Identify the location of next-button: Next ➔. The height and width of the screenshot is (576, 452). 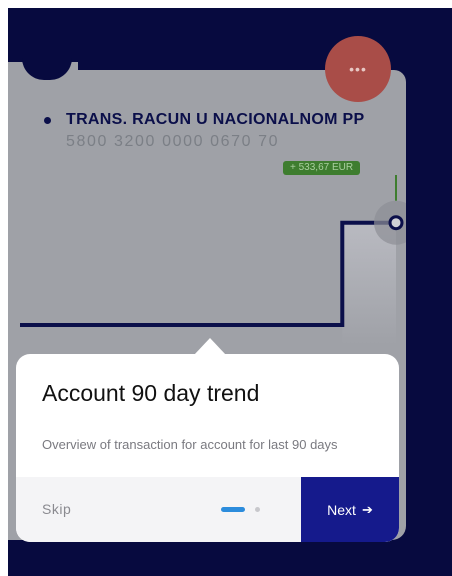
(350, 509).